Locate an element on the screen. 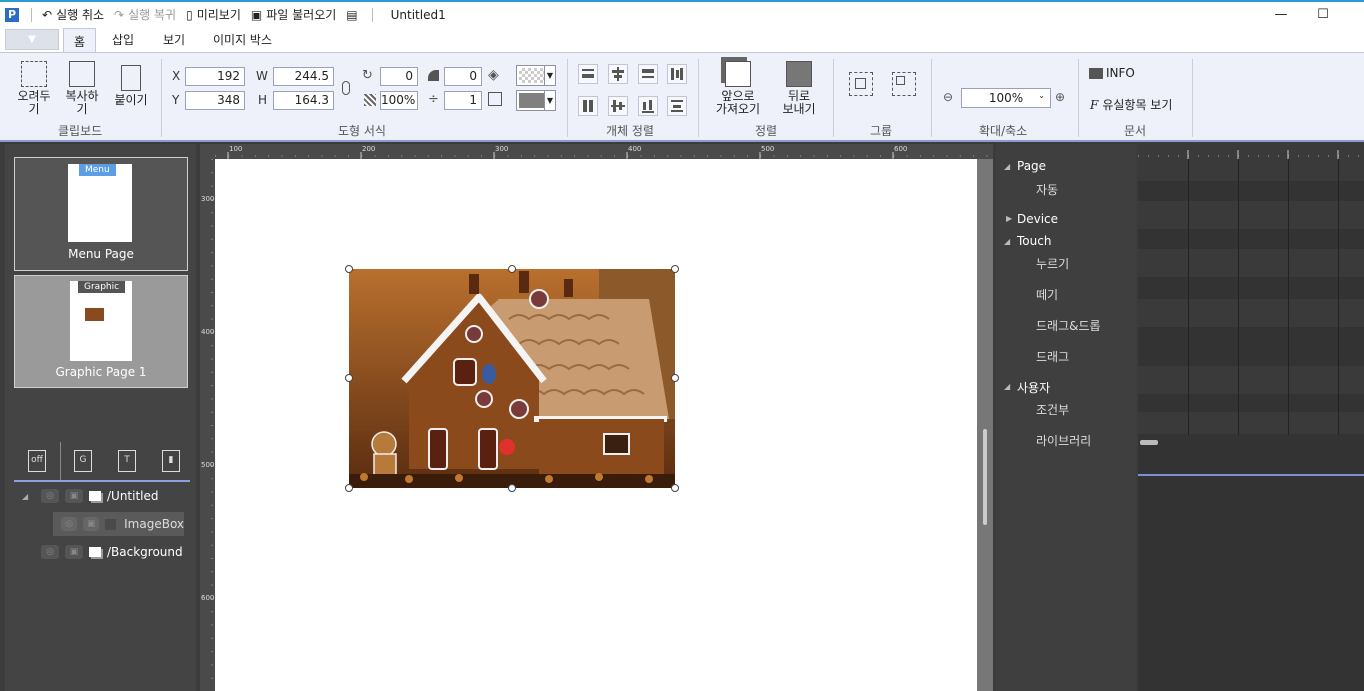 The image size is (1364, 691). align-right-button is located at coordinates (648, 74).